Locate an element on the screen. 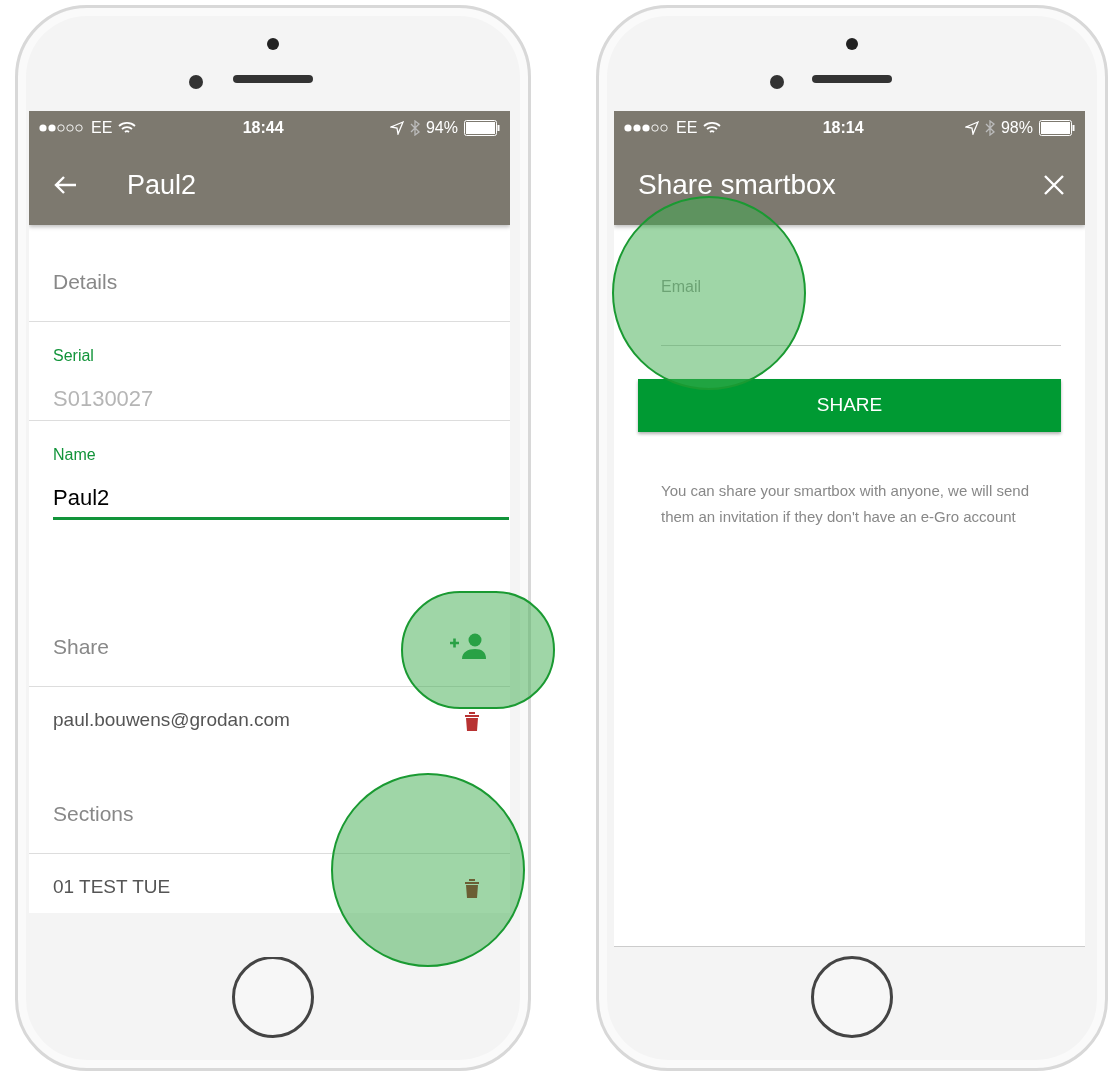 The image size is (1109, 1074). text-field: Name Paul2 is located at coordinates (281, 481).